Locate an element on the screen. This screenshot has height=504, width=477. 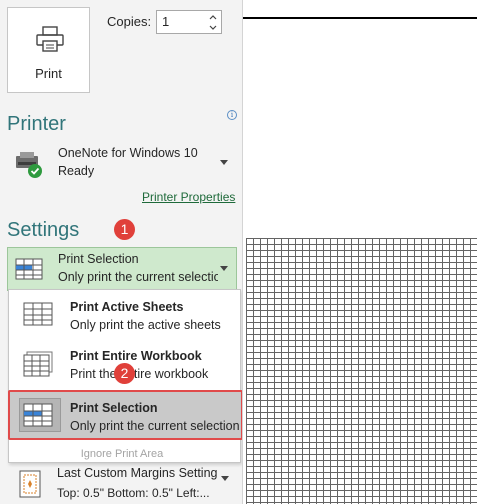
printer-status: Ready is located at coordinates (76, 171).